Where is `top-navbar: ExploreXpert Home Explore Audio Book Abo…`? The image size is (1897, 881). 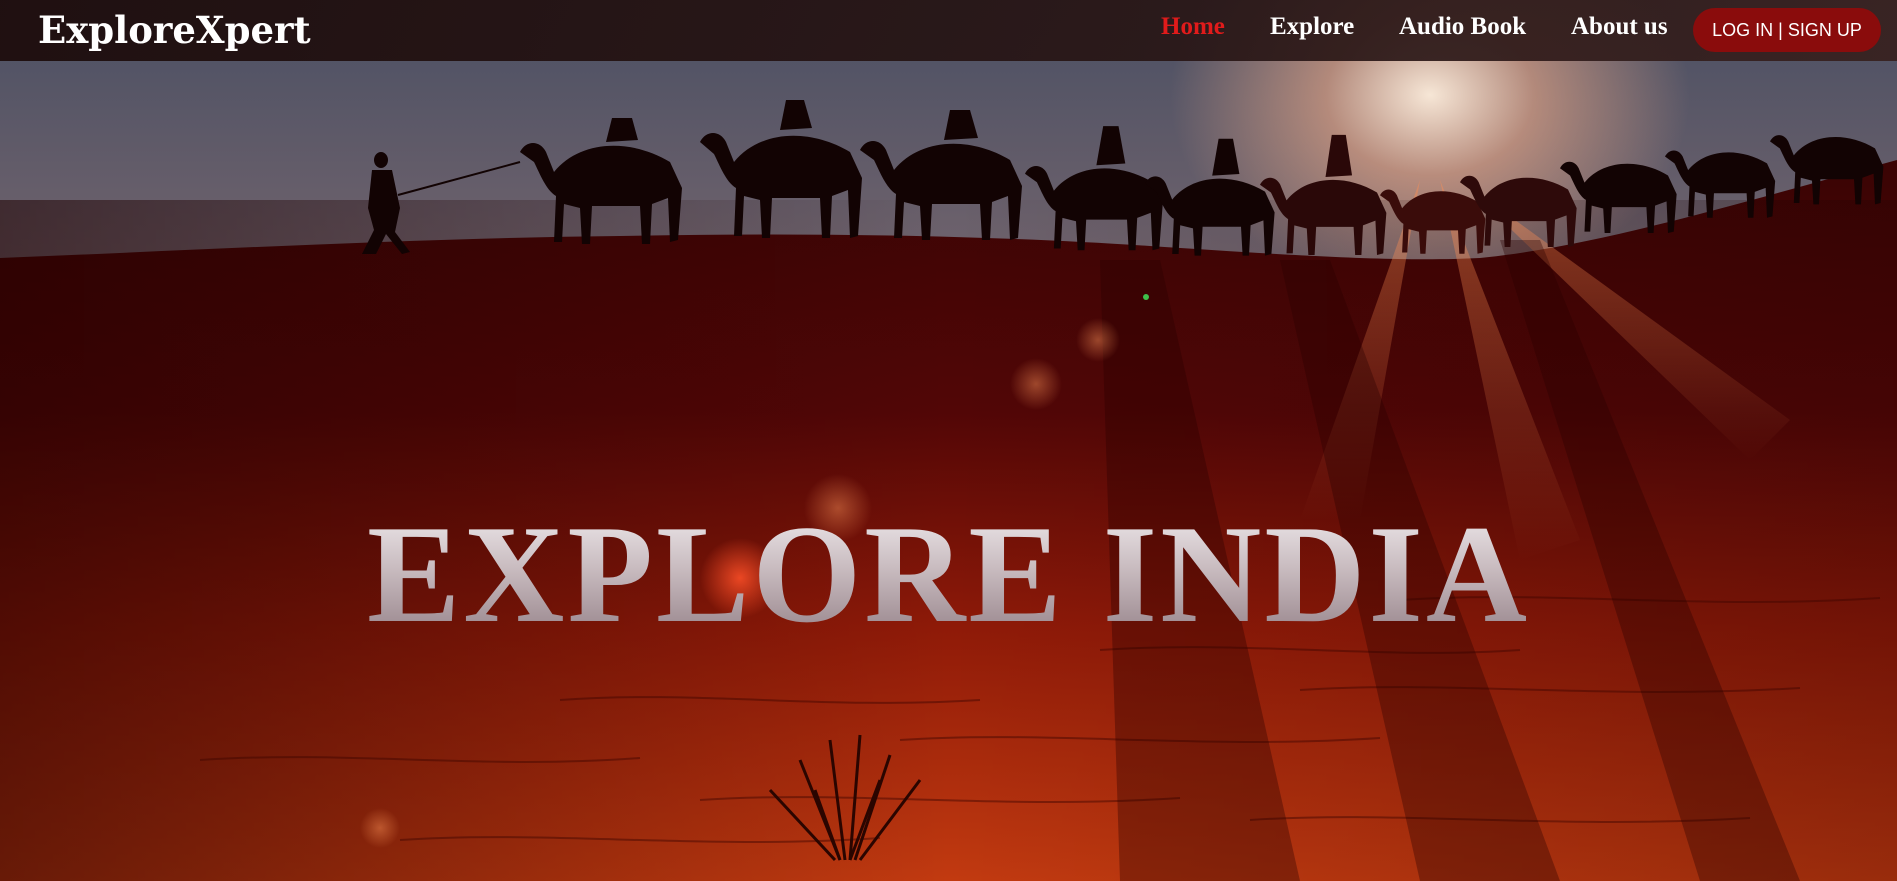
top-navbar: ExploreXpert Home Explore Audio Book Abo… is located at coordinates (948, 30).